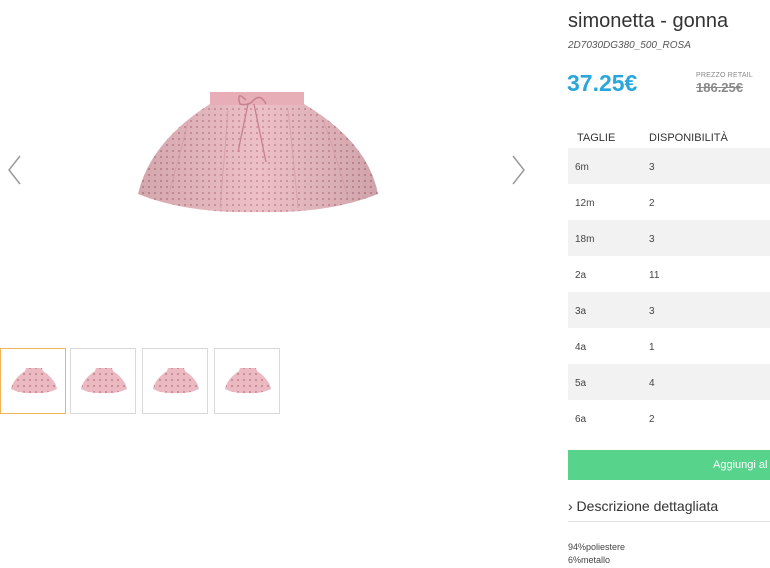  What do you see at coordinates (596, 138) in the screenshot?
I see `size-column-header: TAGLIE` at bounding box center [596, 138].